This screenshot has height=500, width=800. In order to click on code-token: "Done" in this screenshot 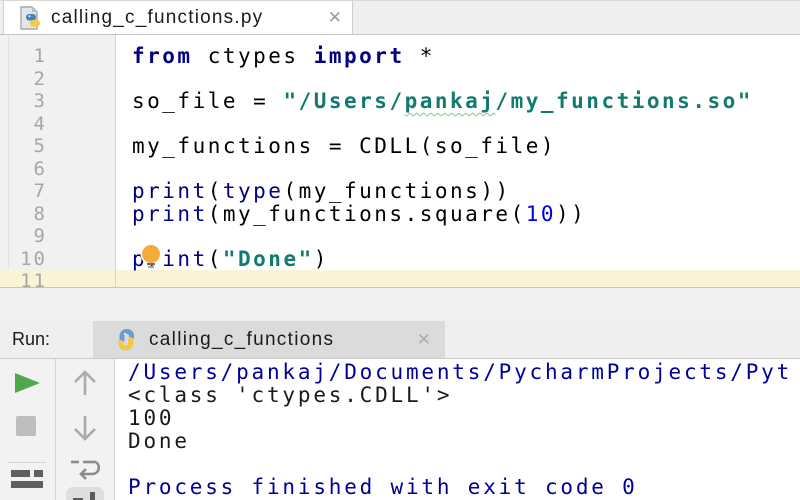, I will do `click(268, 258)`.